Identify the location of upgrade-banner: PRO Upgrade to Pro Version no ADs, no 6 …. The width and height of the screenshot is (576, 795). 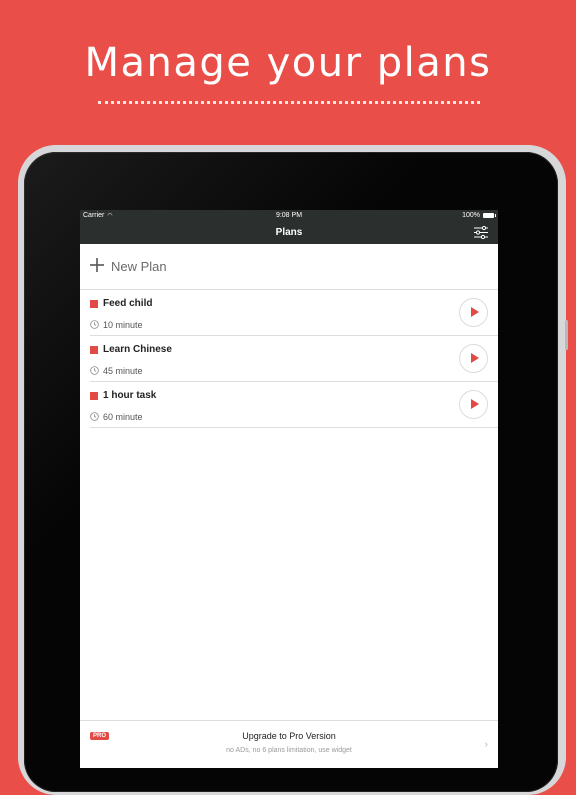
(289, 744).